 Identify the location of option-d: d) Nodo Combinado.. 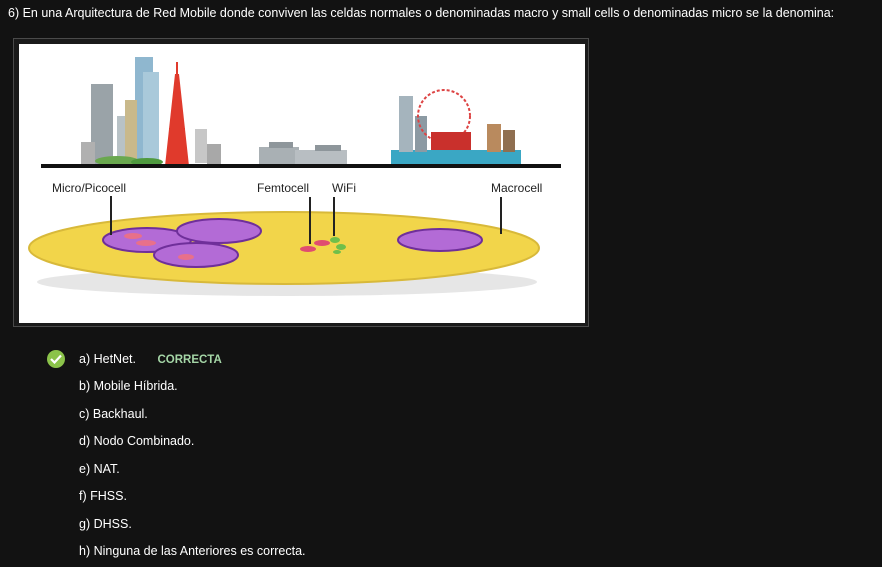
(136, 441).